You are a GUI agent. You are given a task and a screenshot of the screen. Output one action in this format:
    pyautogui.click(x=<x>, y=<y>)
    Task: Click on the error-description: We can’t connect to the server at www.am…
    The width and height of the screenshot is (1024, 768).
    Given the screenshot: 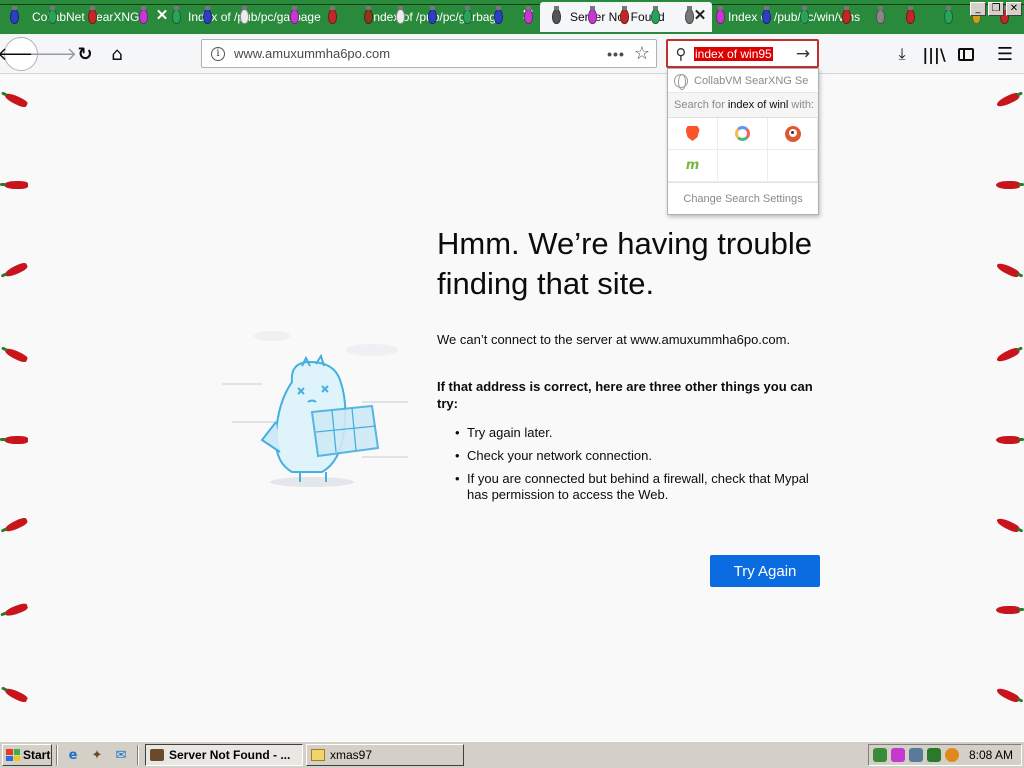 What is the action you would take?
    pyautogui.click(x=614, y=339)
    